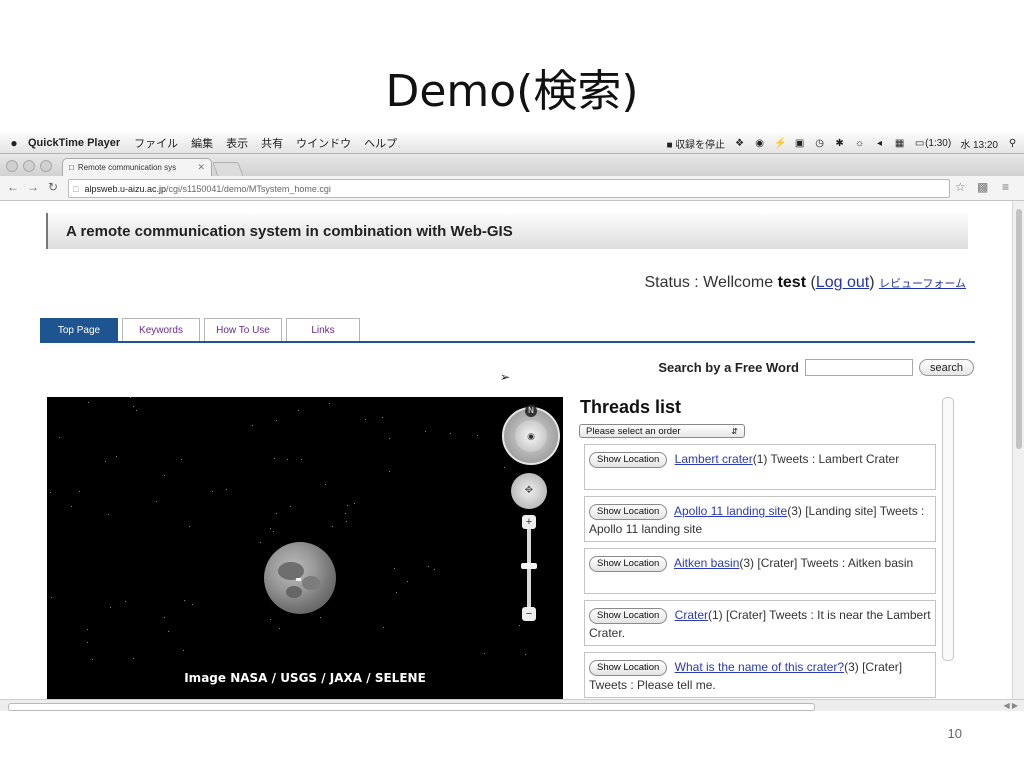 Image resolution: width=1024 pixels, height=768 pixels. Describe the element at coordinates (294, 592) in the screenshot. I see `moon-mare` at that location.